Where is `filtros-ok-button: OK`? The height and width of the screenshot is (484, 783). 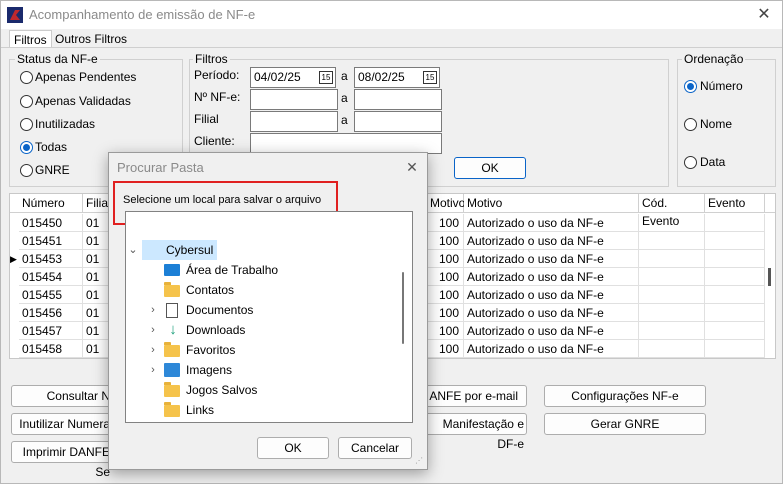
filtros-ok-button: OK is located at coordinates (490, 168).